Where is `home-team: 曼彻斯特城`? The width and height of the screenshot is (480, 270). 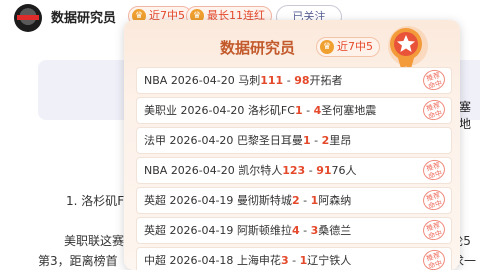 home-team: 曼彻斯特城 is located at coordinates (264, 200).